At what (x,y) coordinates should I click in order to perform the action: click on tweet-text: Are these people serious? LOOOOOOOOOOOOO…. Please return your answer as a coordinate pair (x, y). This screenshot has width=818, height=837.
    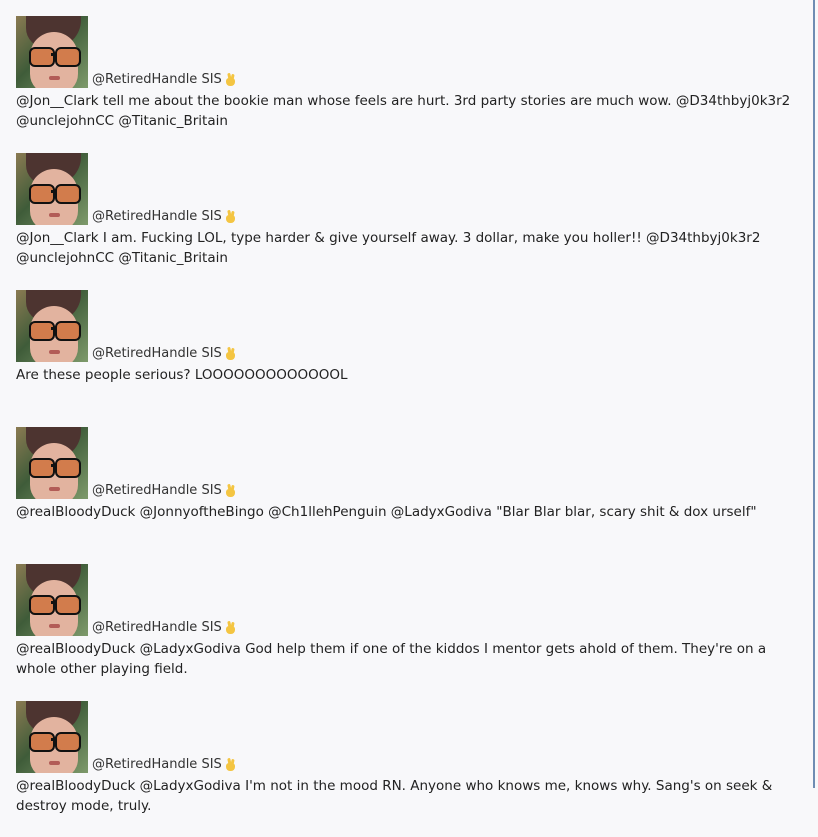
    Looking at the image, I should click on (182, 375).